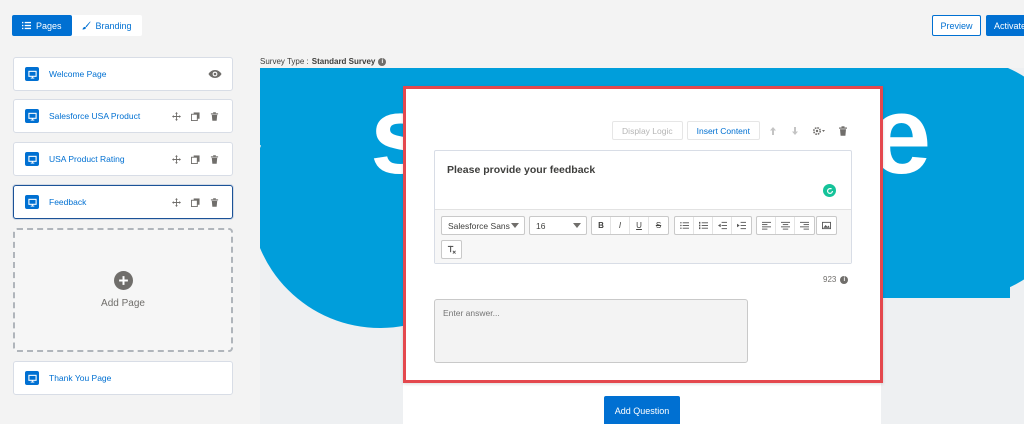 This screenshot has height=424, width=1024. I want to click on align-right-icon, so click(804, 225).